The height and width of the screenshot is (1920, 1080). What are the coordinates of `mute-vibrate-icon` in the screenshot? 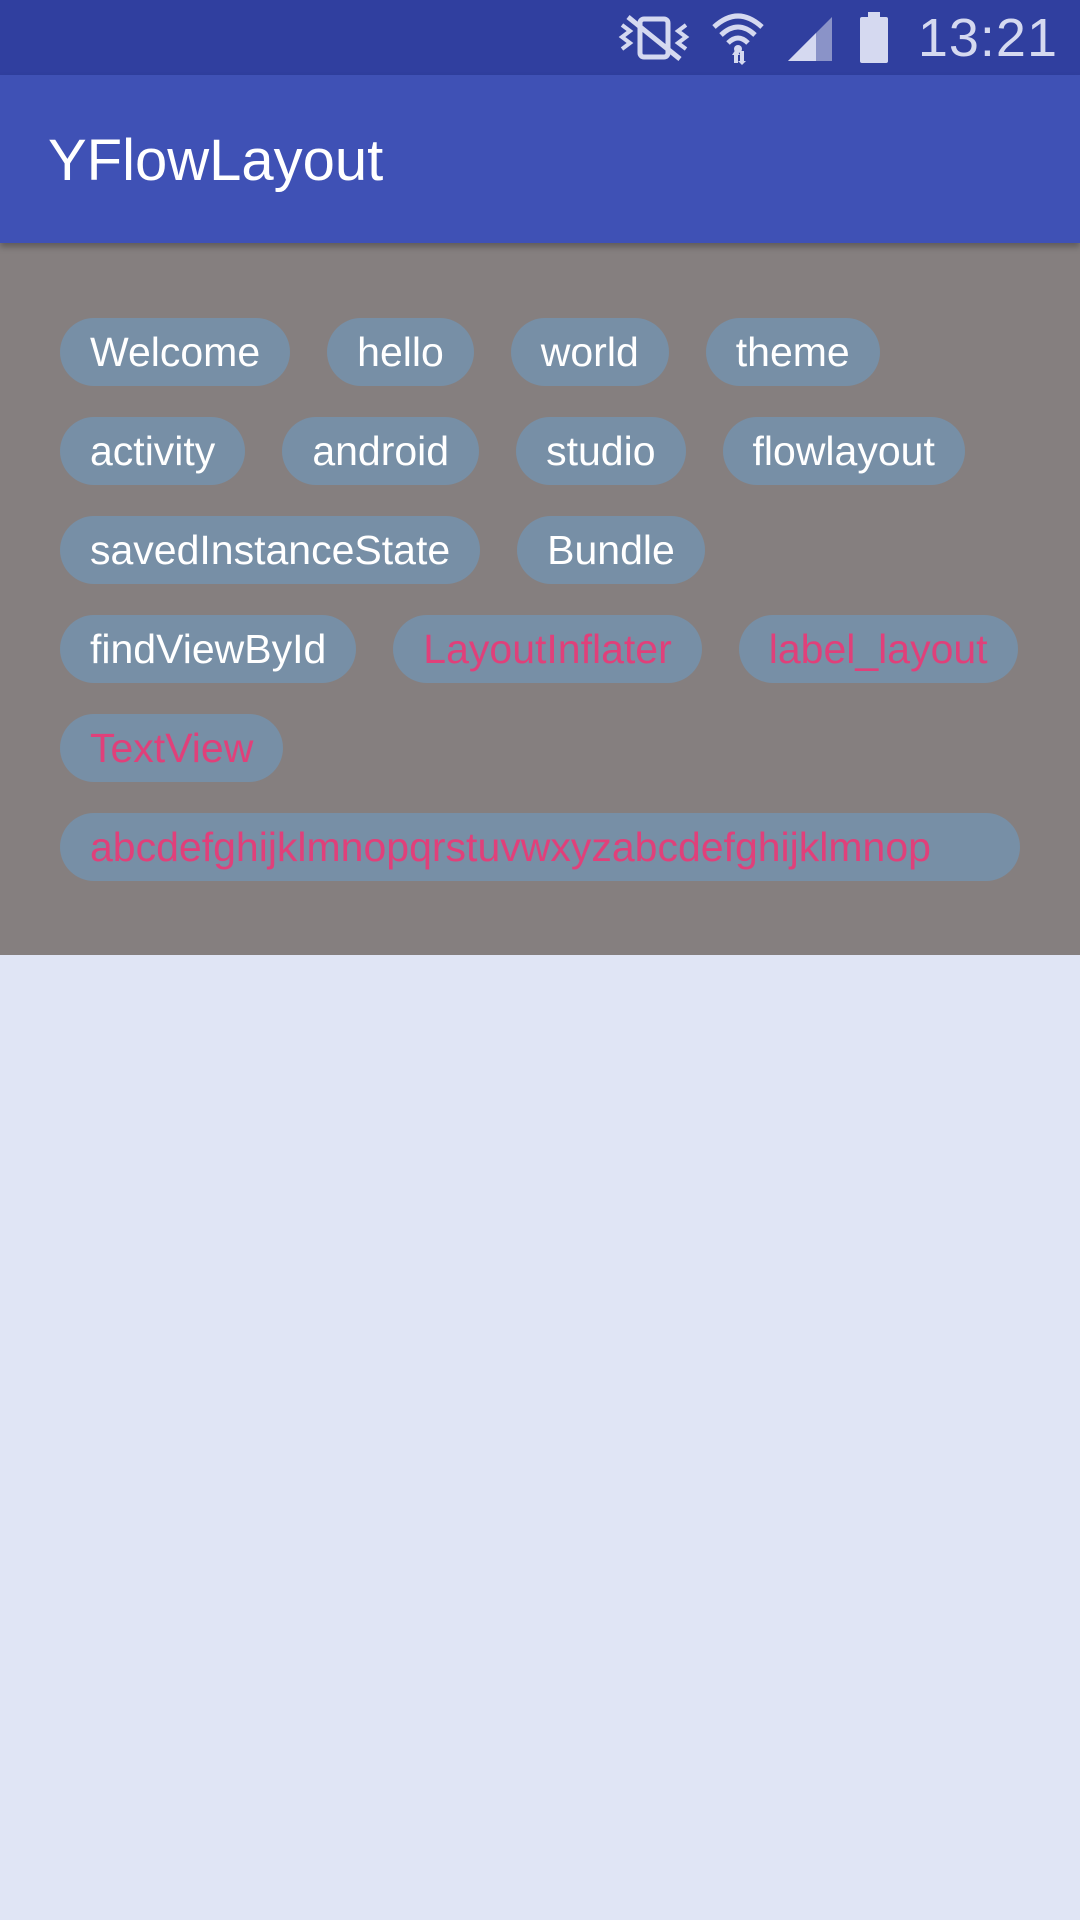 It's located at (654, 38).